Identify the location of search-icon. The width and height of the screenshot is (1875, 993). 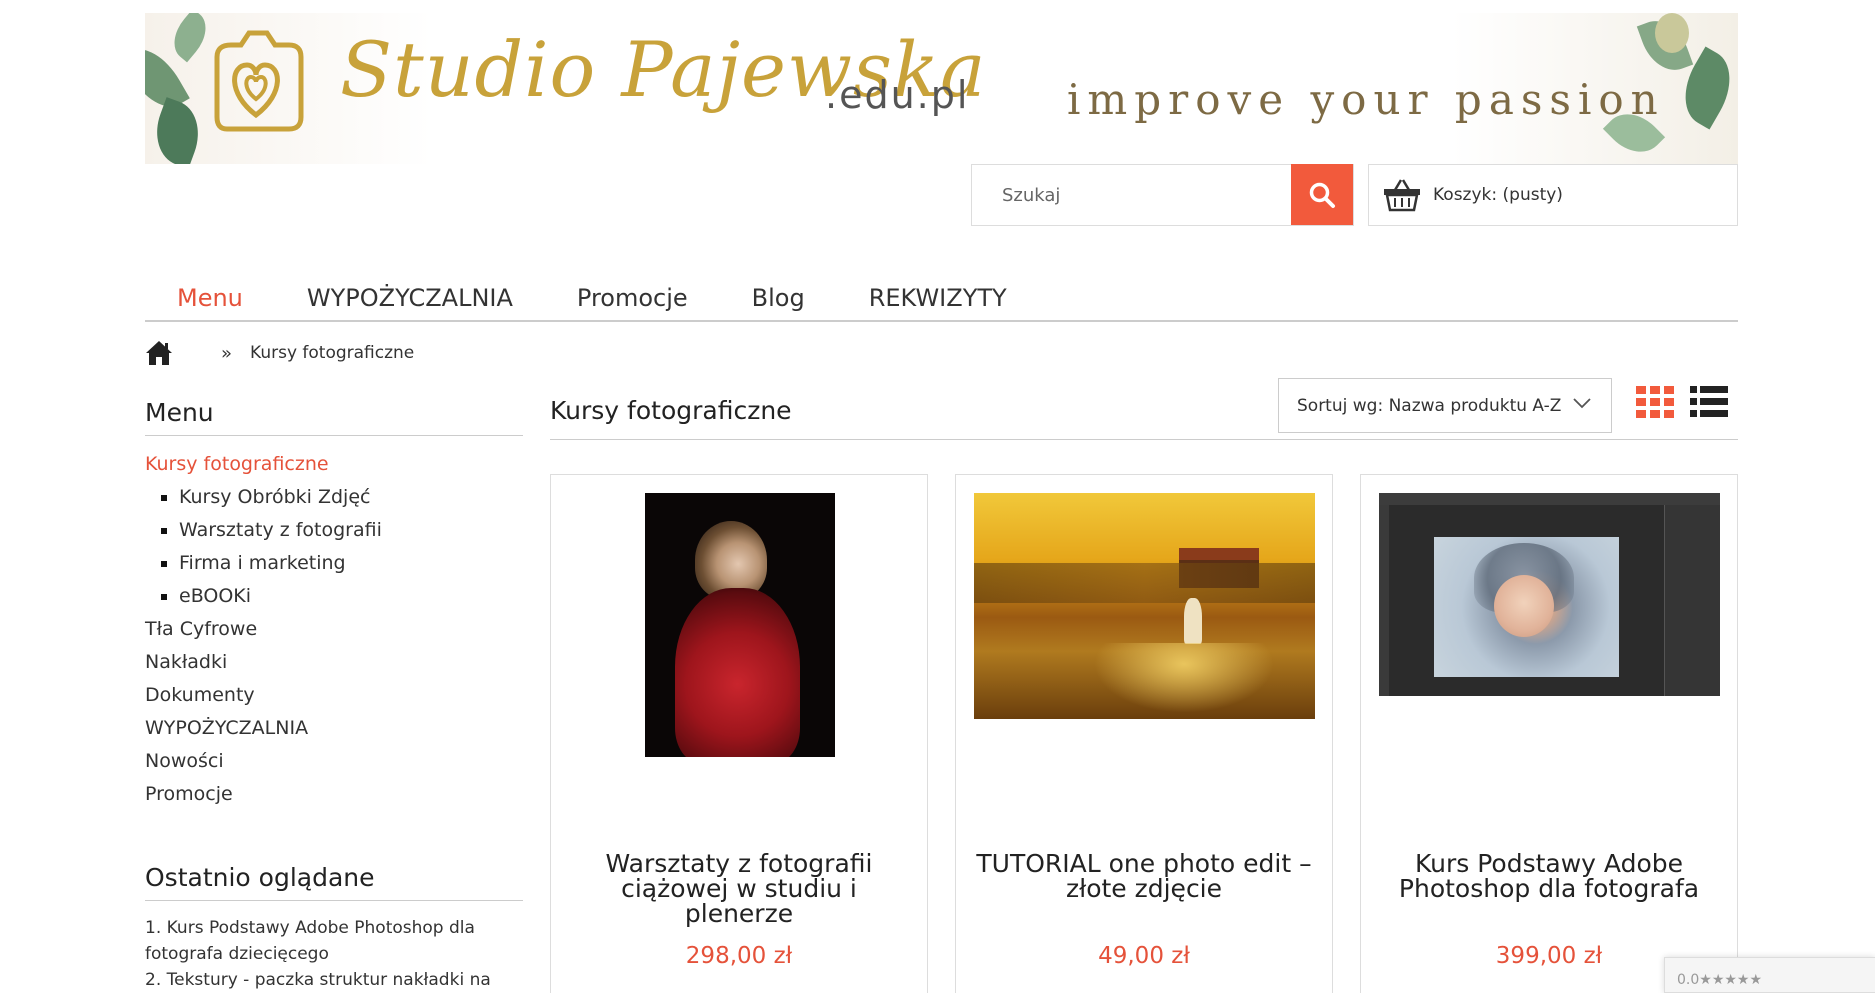
(1322, 195).